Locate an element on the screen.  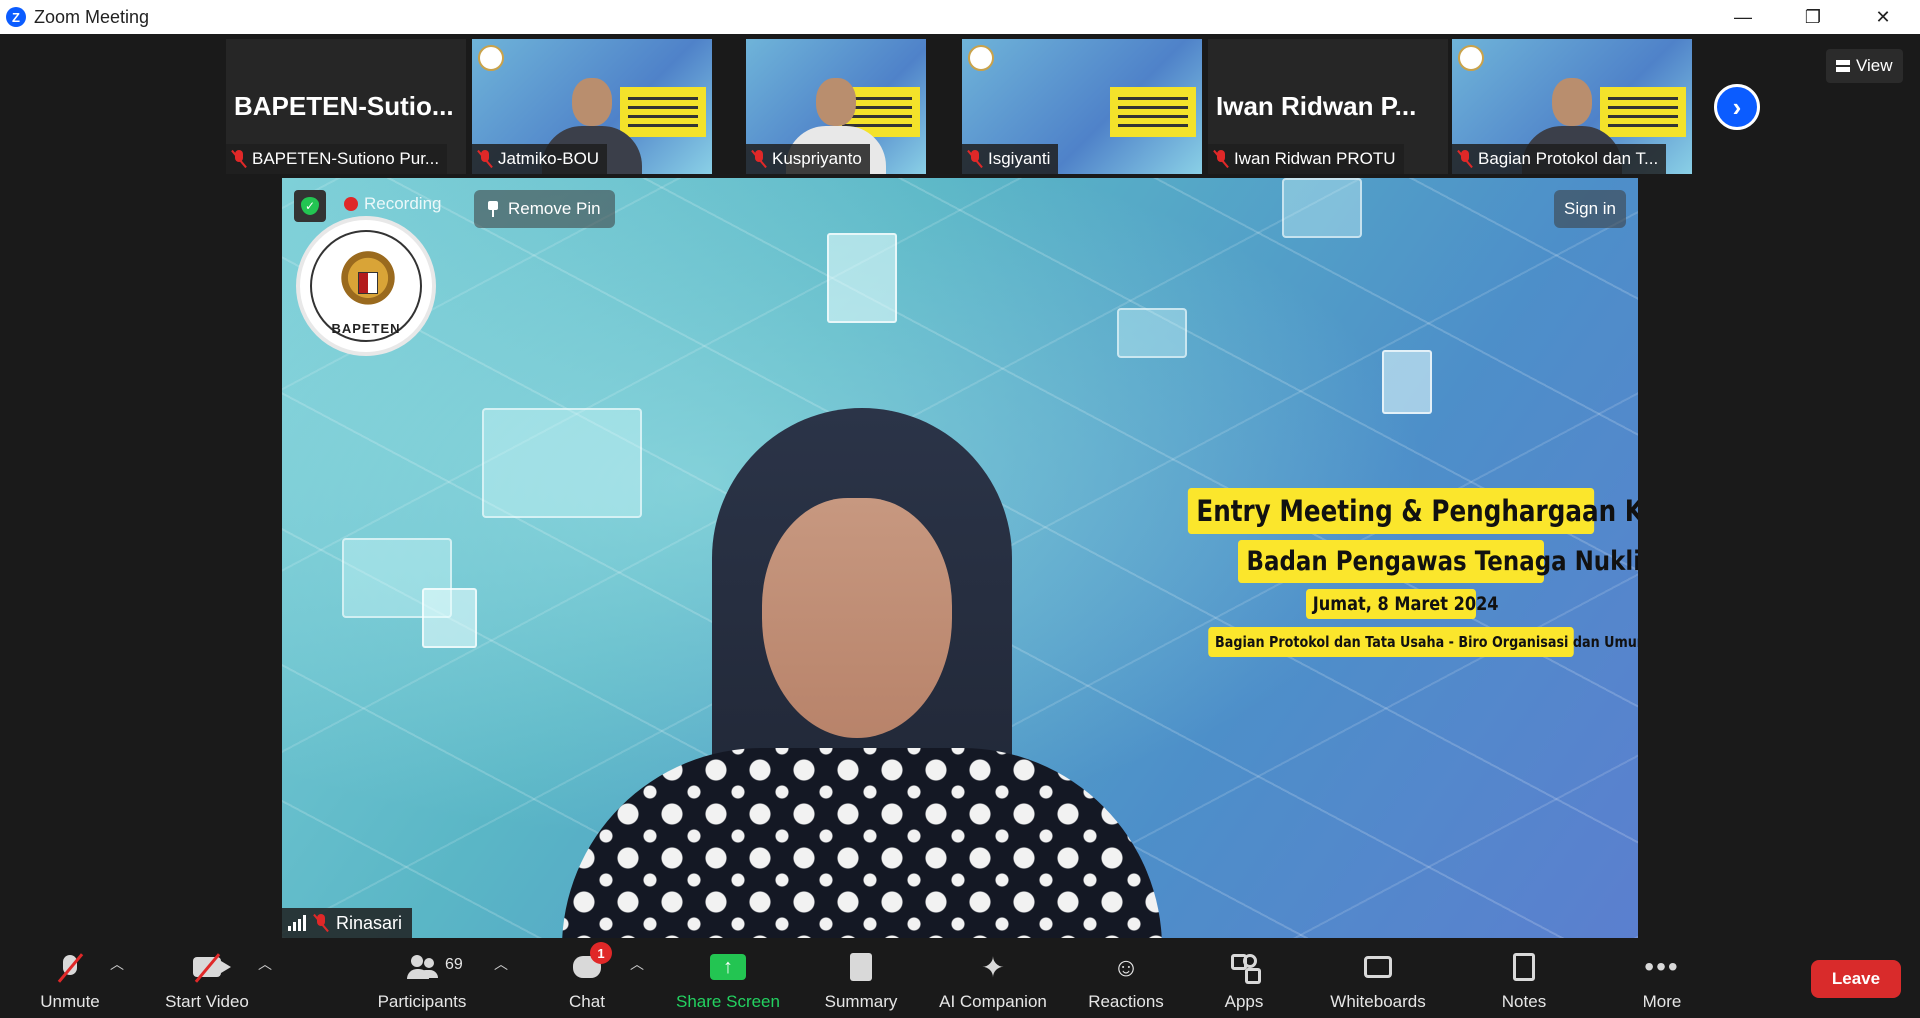
remove-pin-button: Remove Pin is located at coordinates (544, 209).